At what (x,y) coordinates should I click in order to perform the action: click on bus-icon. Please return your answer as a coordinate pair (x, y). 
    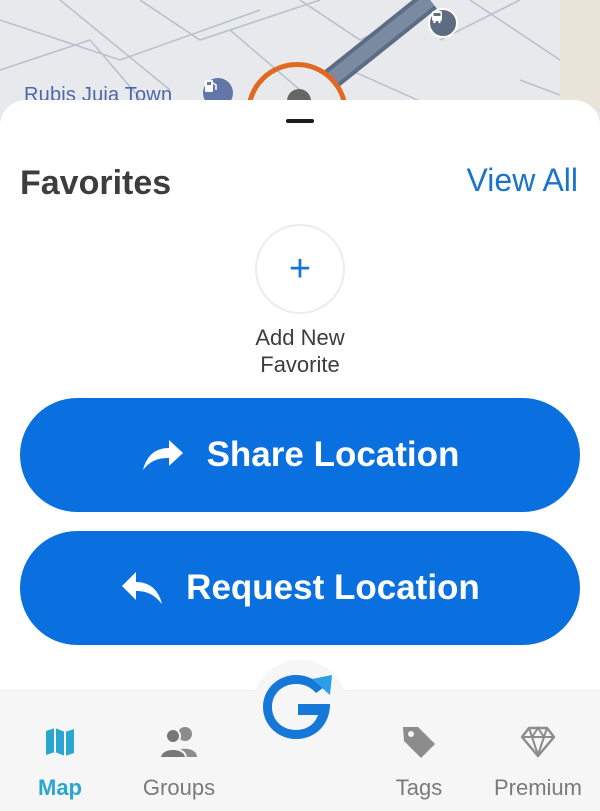
    Looking at the image, I should click on (443, 23).